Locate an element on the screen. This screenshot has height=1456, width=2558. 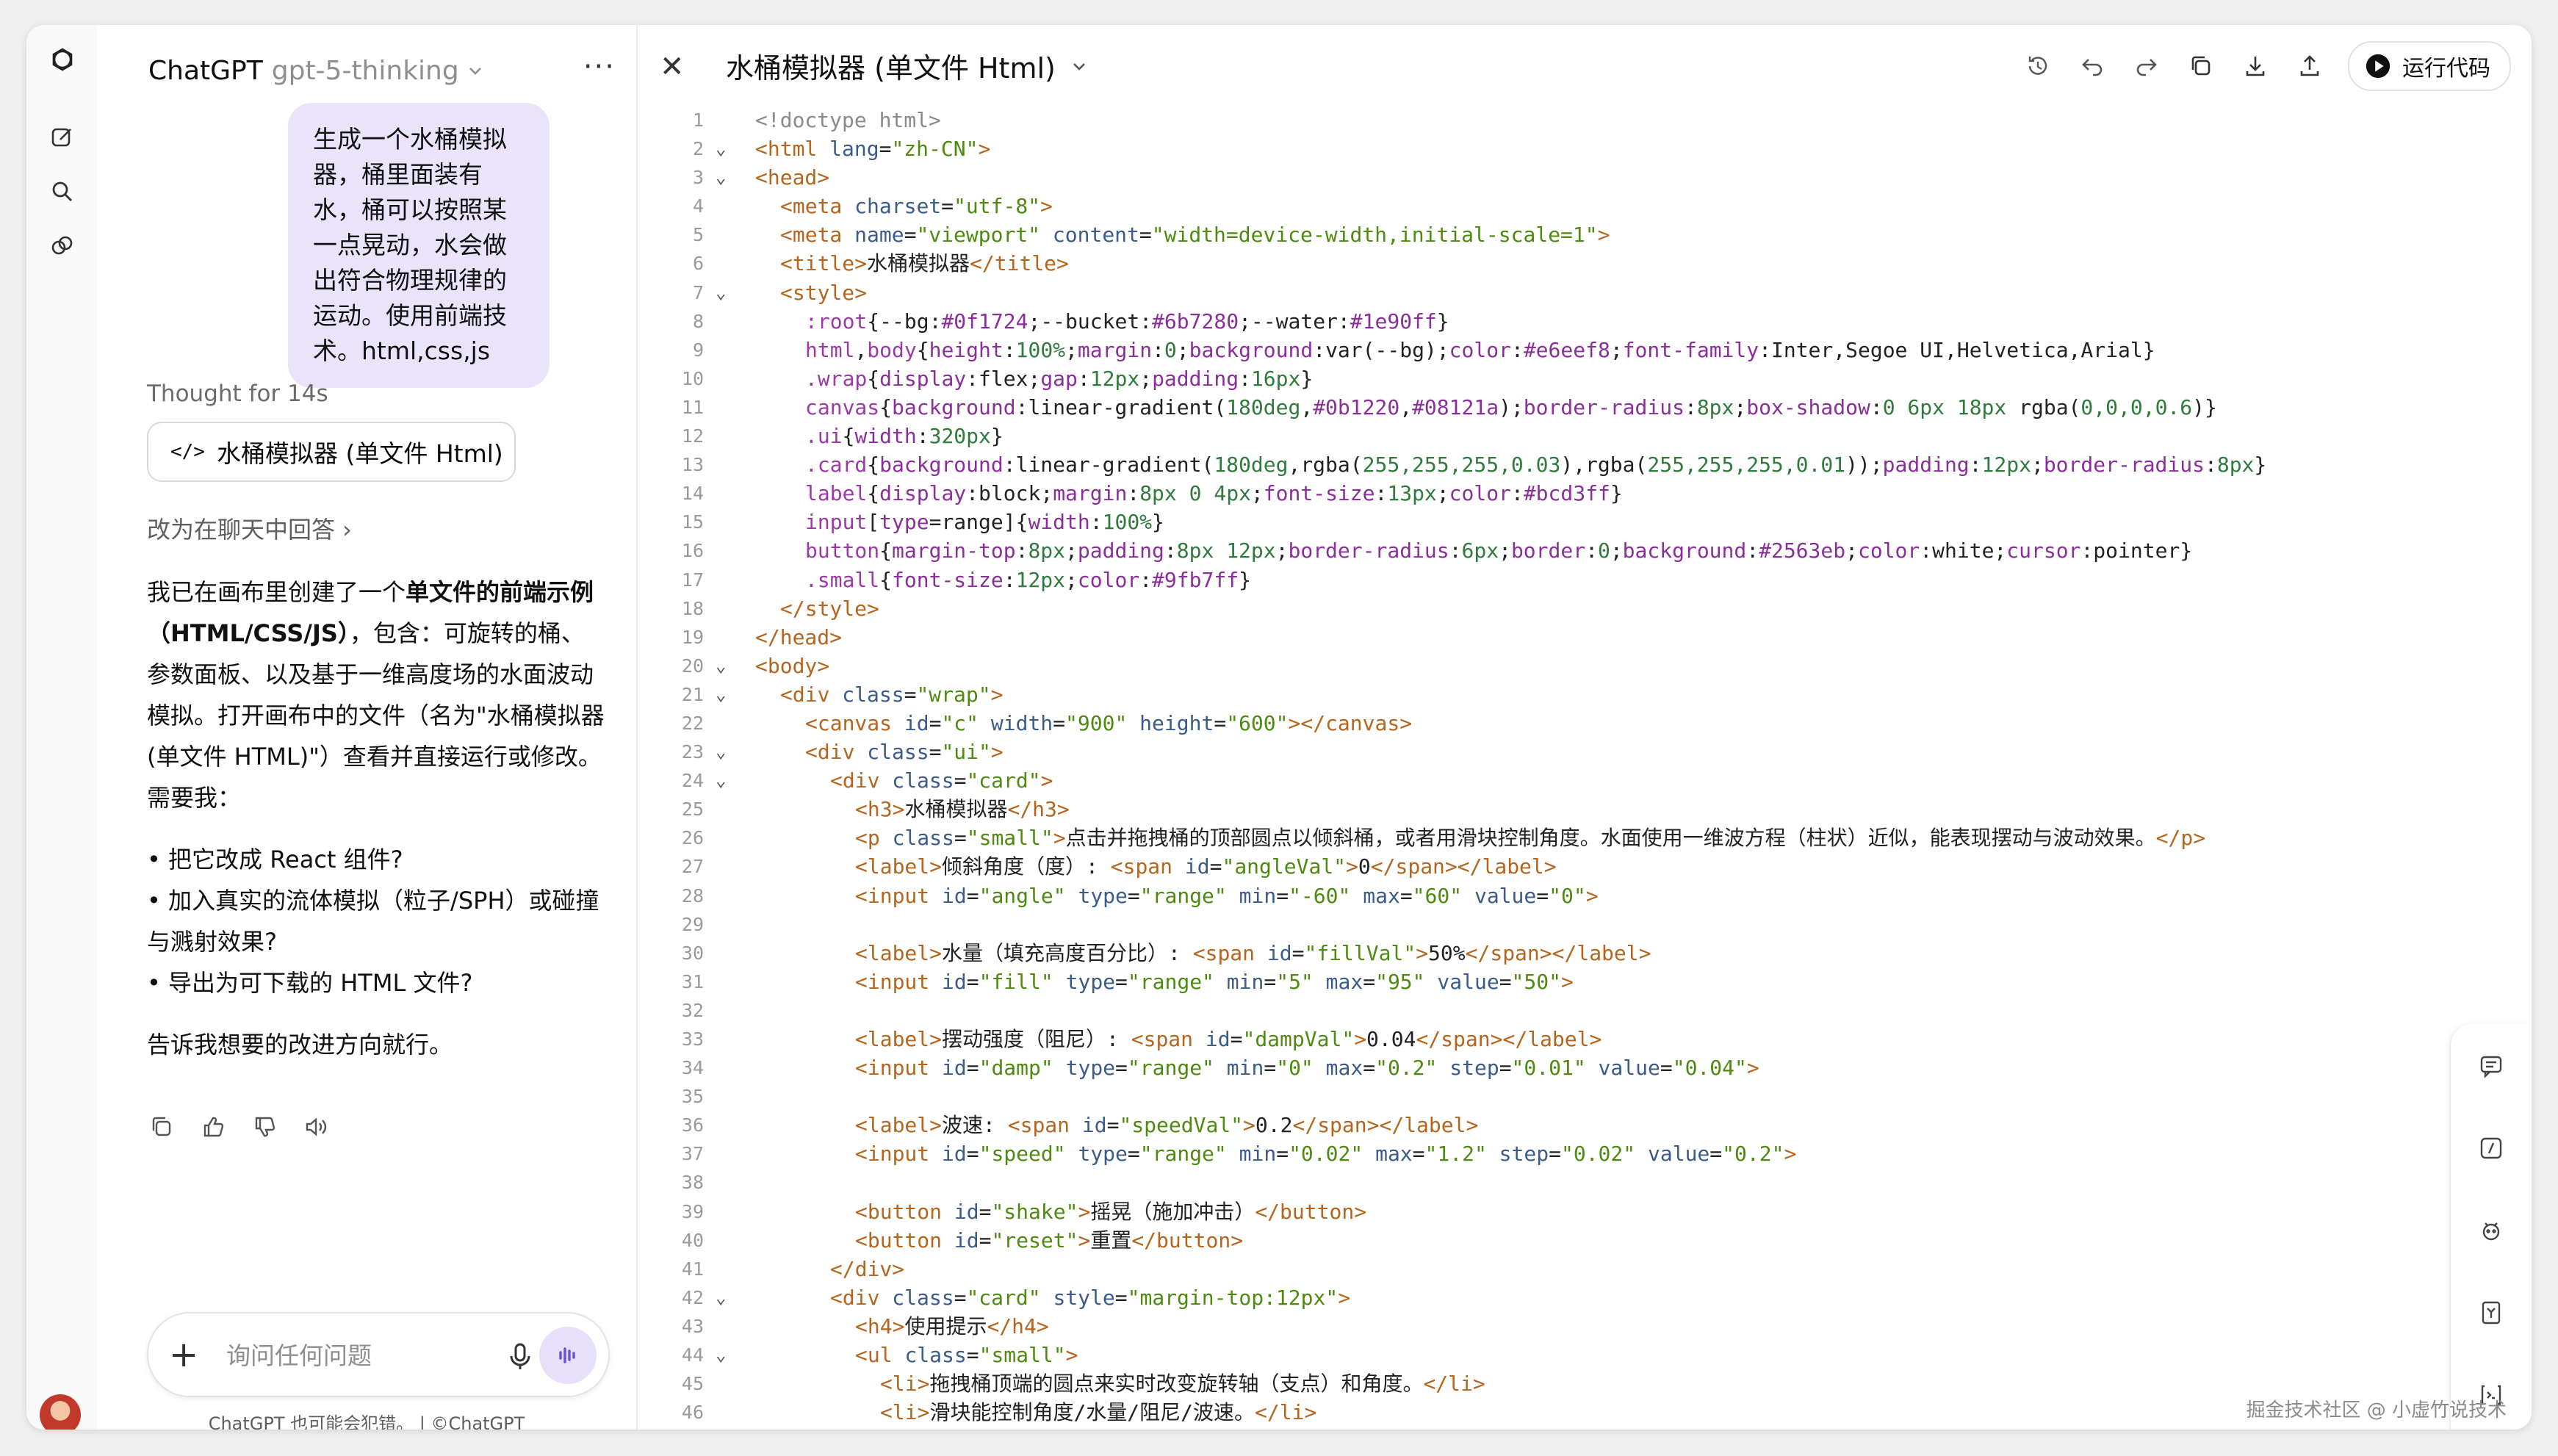
thought-duration: Thought for 14s is located at coordinates (237, 394).